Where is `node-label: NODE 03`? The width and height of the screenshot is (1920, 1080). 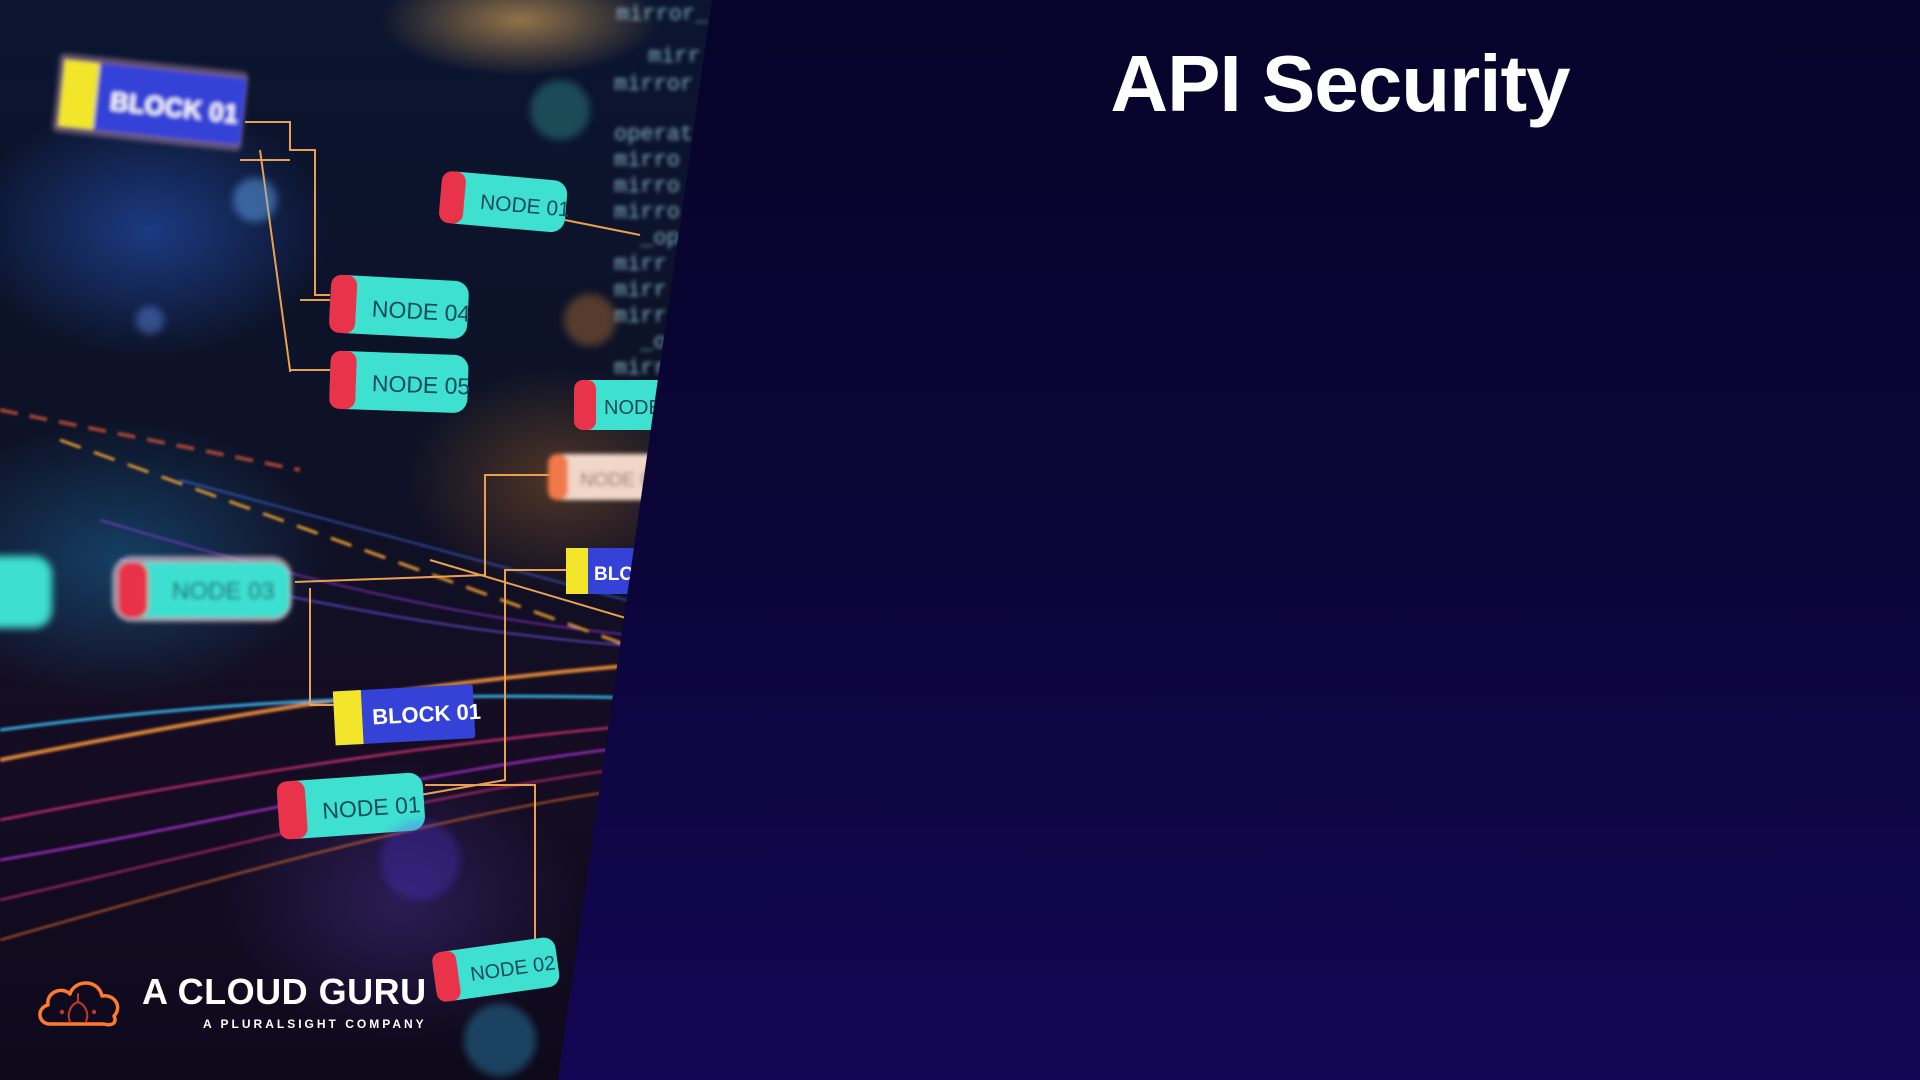
node-label: NODE 03 is located at coordinates (202, 589).